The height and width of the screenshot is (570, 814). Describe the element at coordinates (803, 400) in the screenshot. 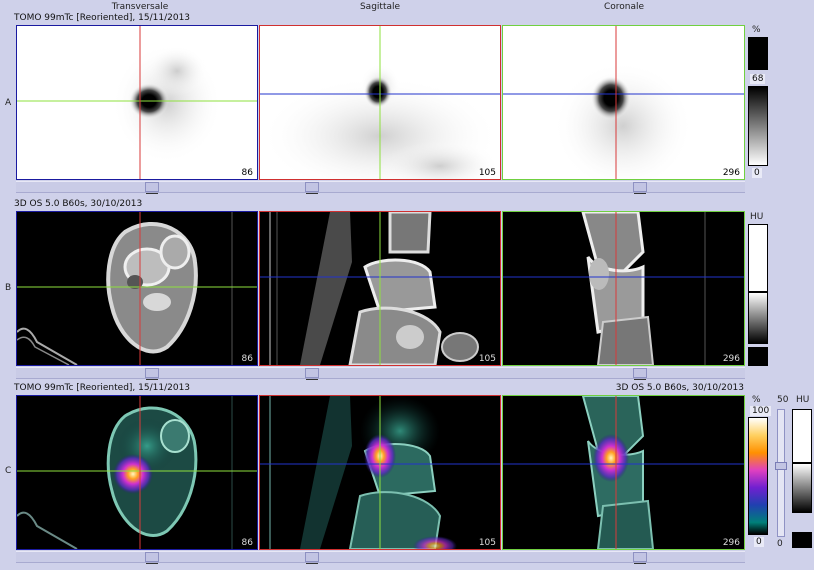

I see `row-c-hu-unit: HU` at that location.